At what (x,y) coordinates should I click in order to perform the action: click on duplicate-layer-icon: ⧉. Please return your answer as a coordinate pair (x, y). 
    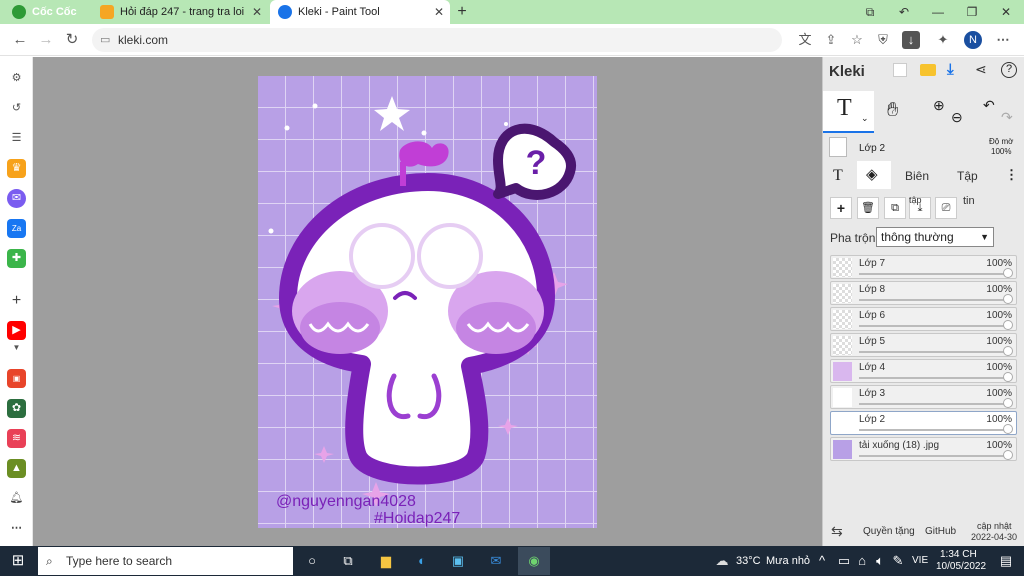
    Looking at the image, I should click on (895, 208).